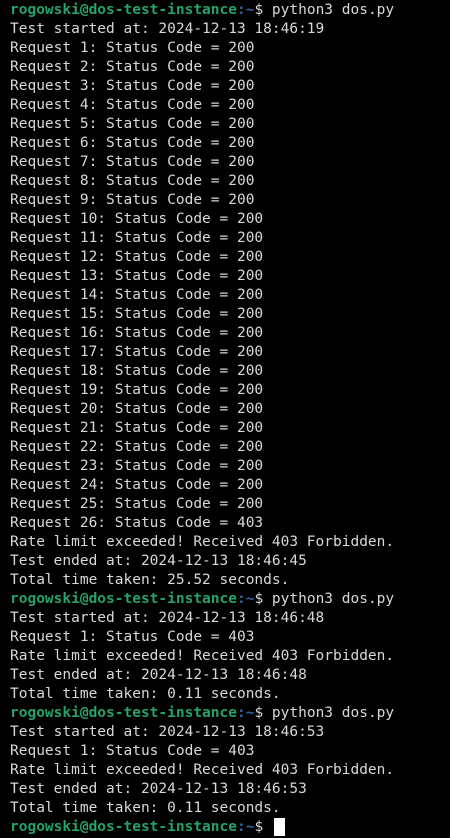  Describe the element at coordinates (132, 200) in the screenshot. I see `output-line: Request 9: Status Code = 200` at that location.